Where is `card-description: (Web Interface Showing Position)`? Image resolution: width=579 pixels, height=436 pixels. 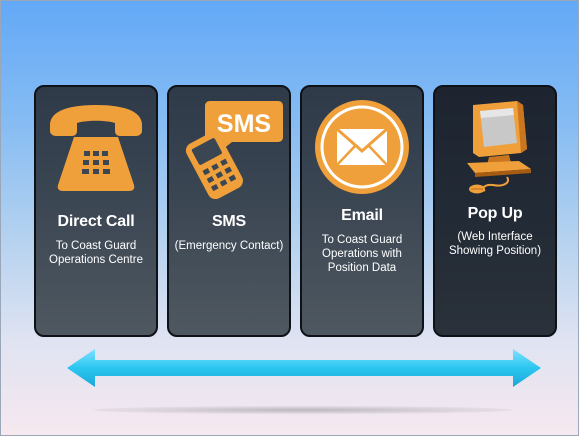
card-description: (Web Interface Showing Position) is located at coordinates (495, 244).